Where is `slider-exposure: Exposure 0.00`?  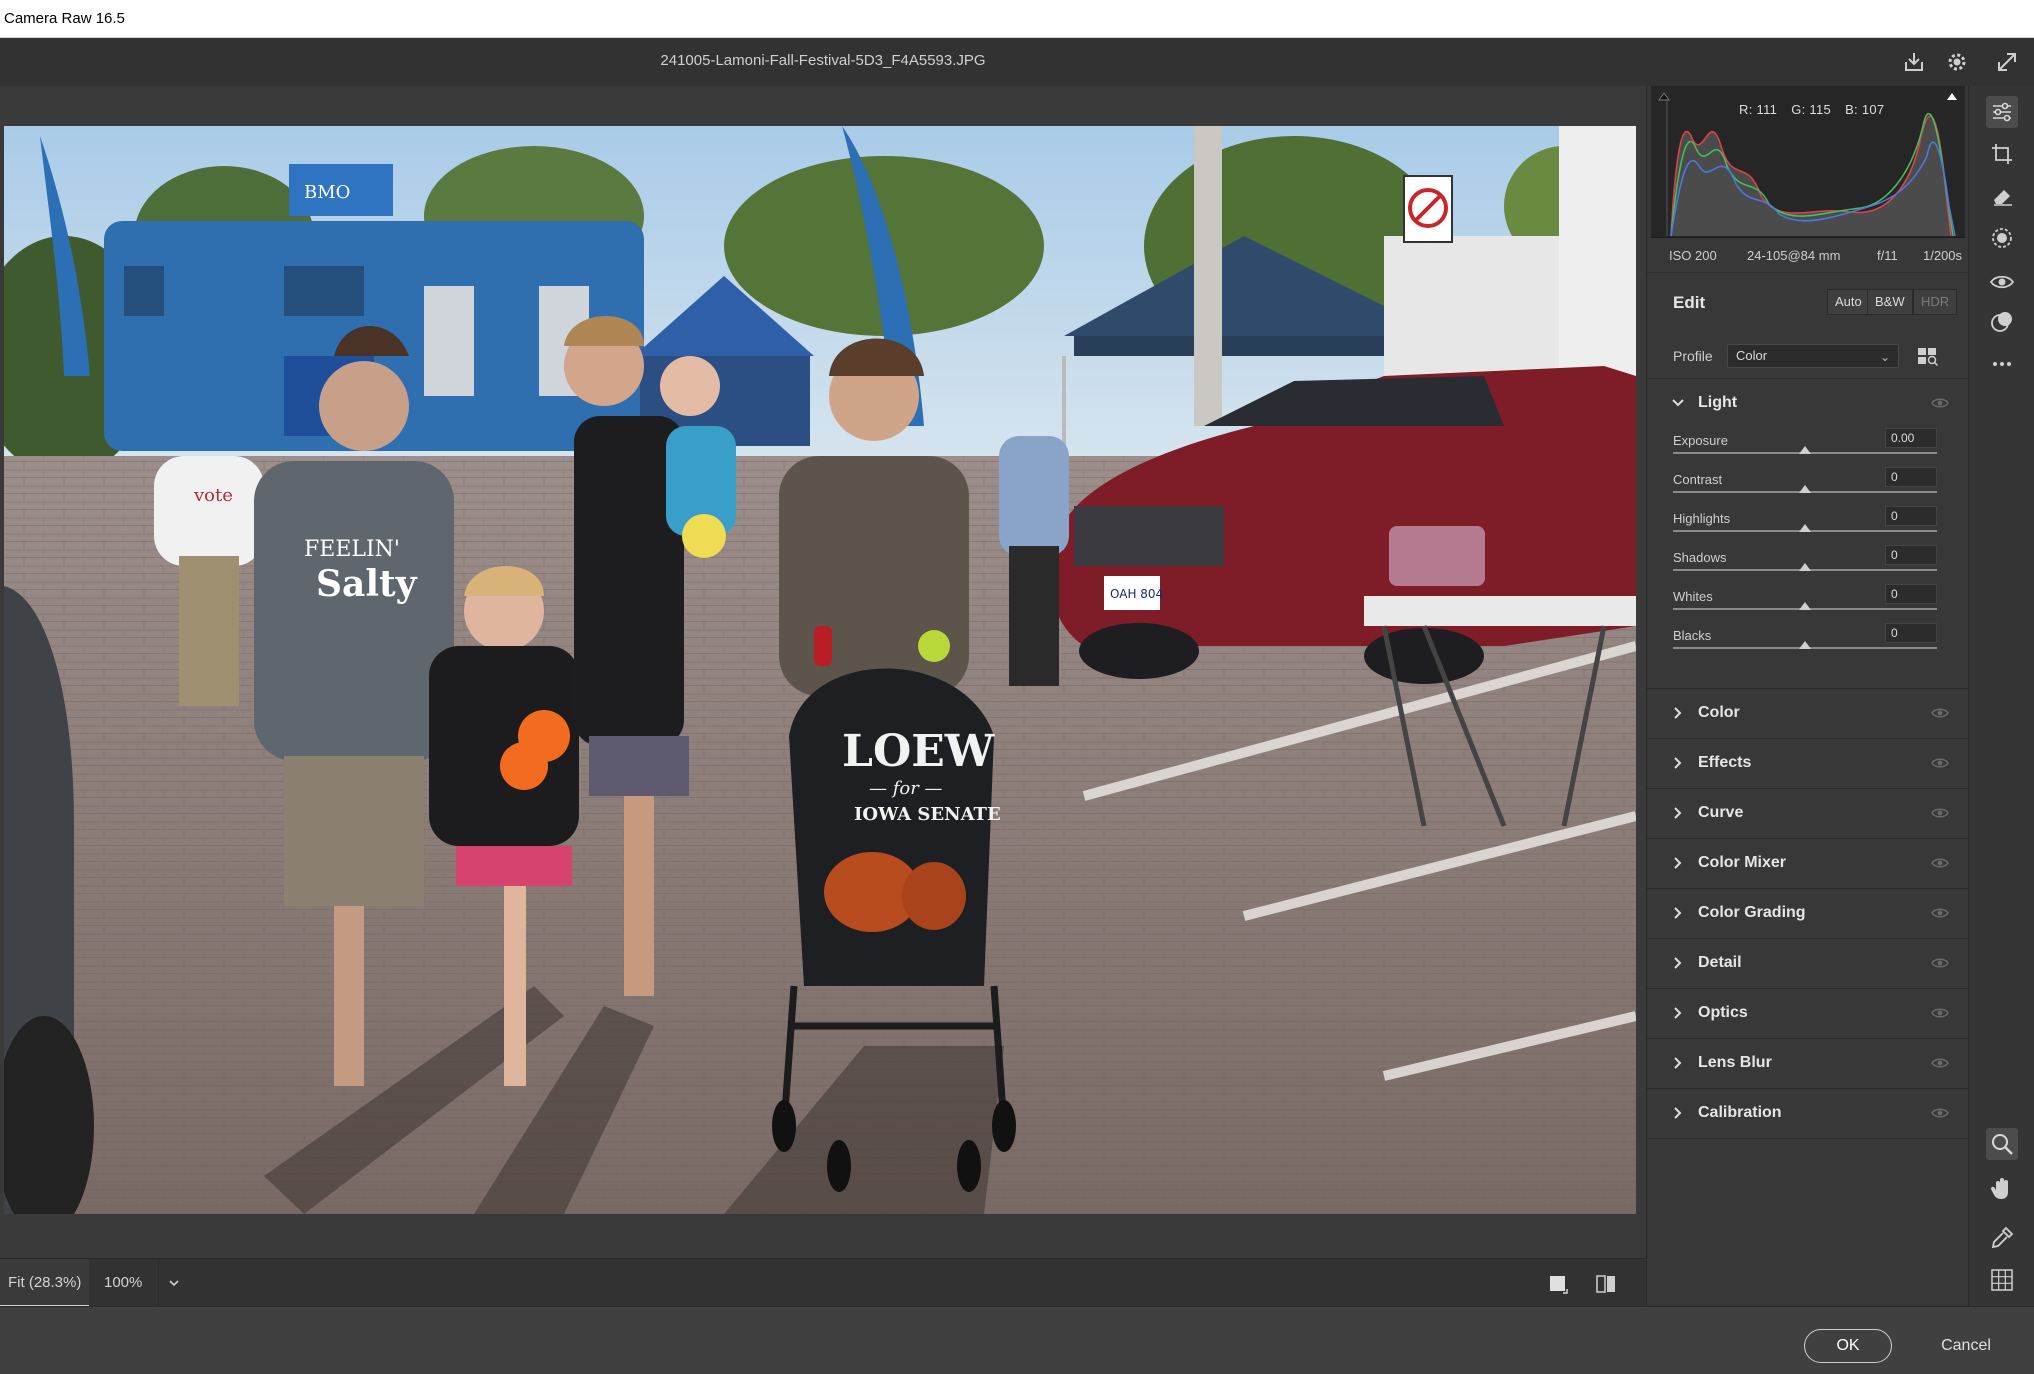 slider-exposure: Exposure 0.00 is located at coordinates (1808, 445).